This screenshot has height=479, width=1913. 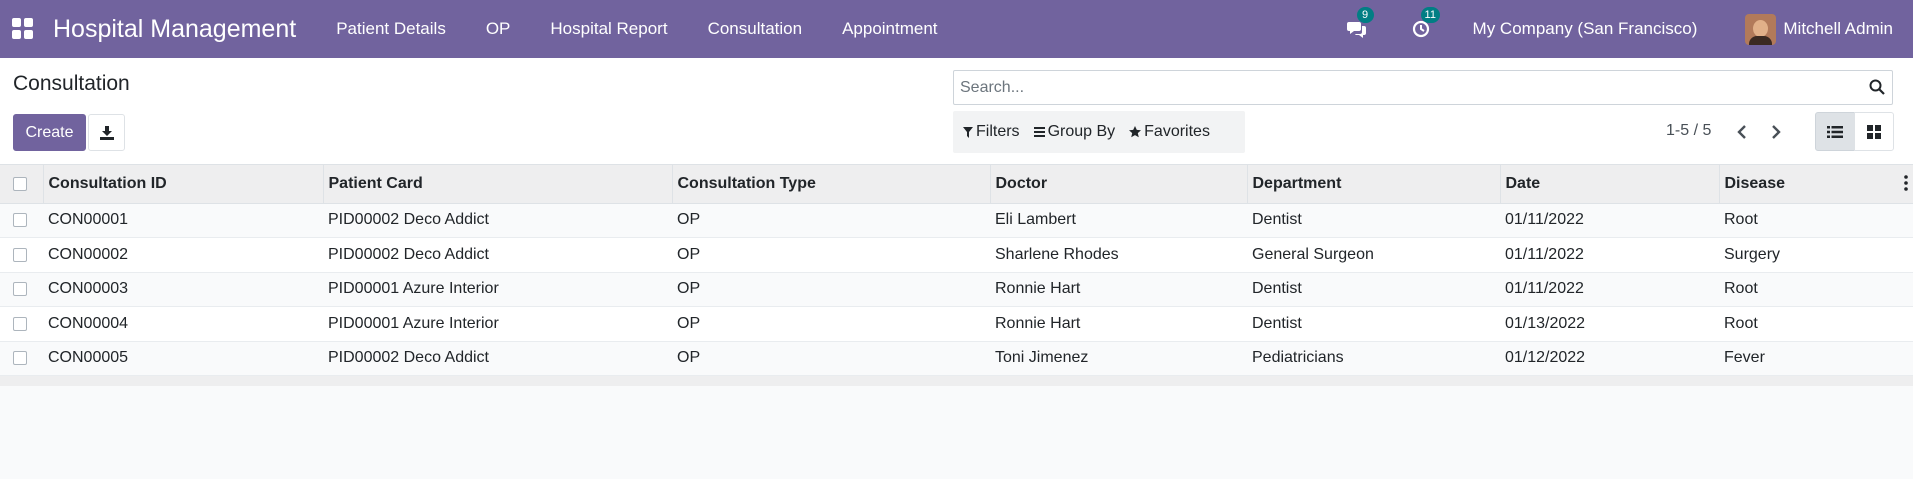 I want to click on cell-consultation-id: CON00002, so click(x=183, y=255).